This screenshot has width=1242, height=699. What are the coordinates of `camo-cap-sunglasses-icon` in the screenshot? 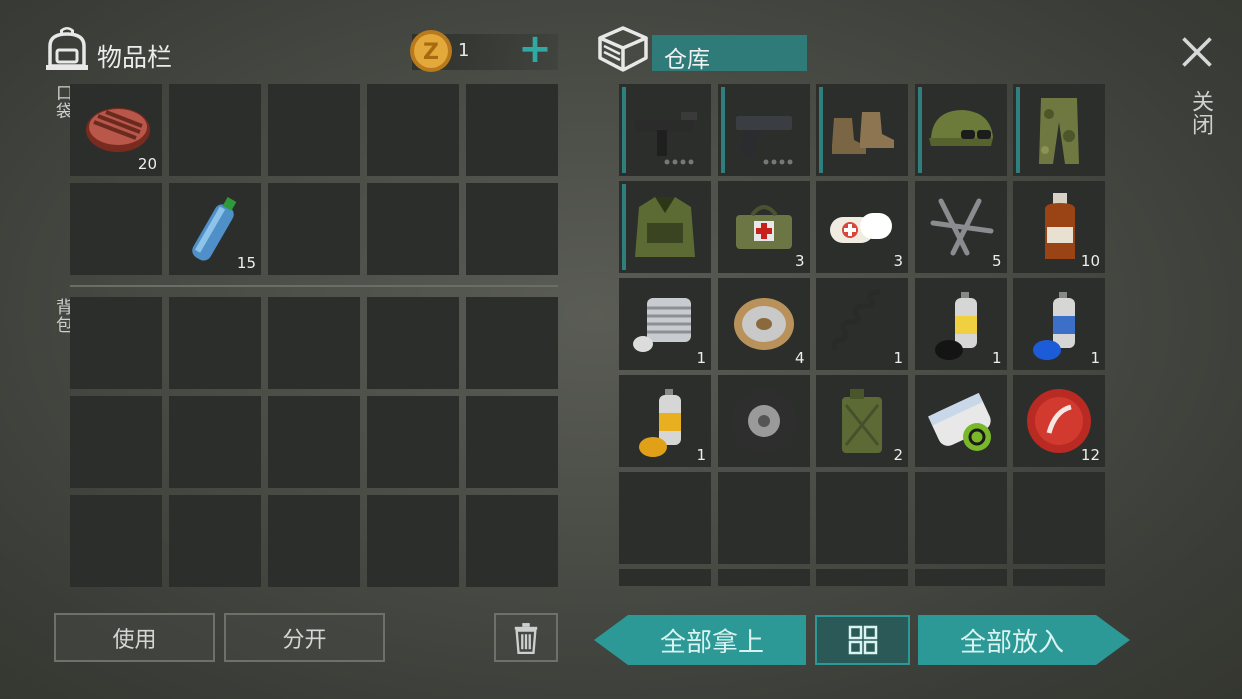 It's located at (960, 128).